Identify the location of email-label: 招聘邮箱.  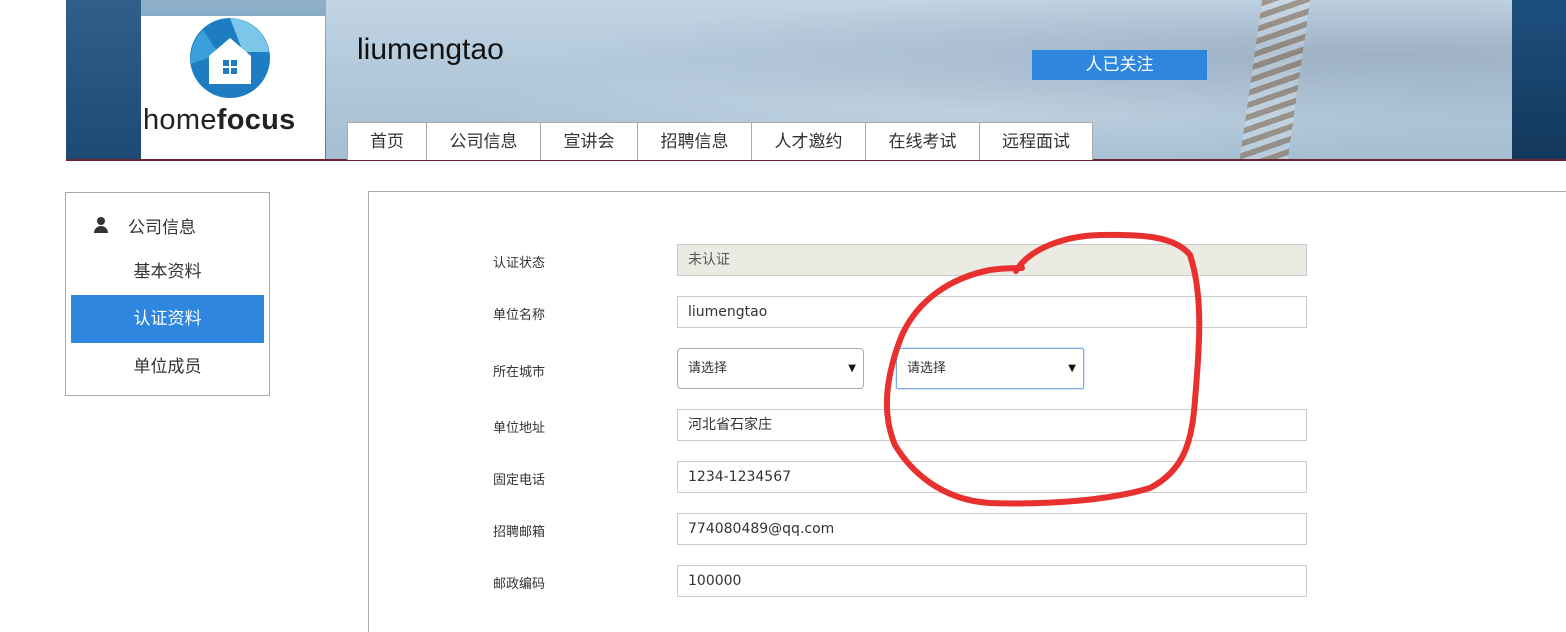
(519, 532).